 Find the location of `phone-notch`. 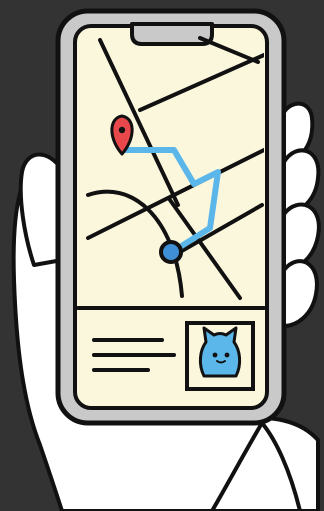

phone-notch is located at coordinates (172, 34).